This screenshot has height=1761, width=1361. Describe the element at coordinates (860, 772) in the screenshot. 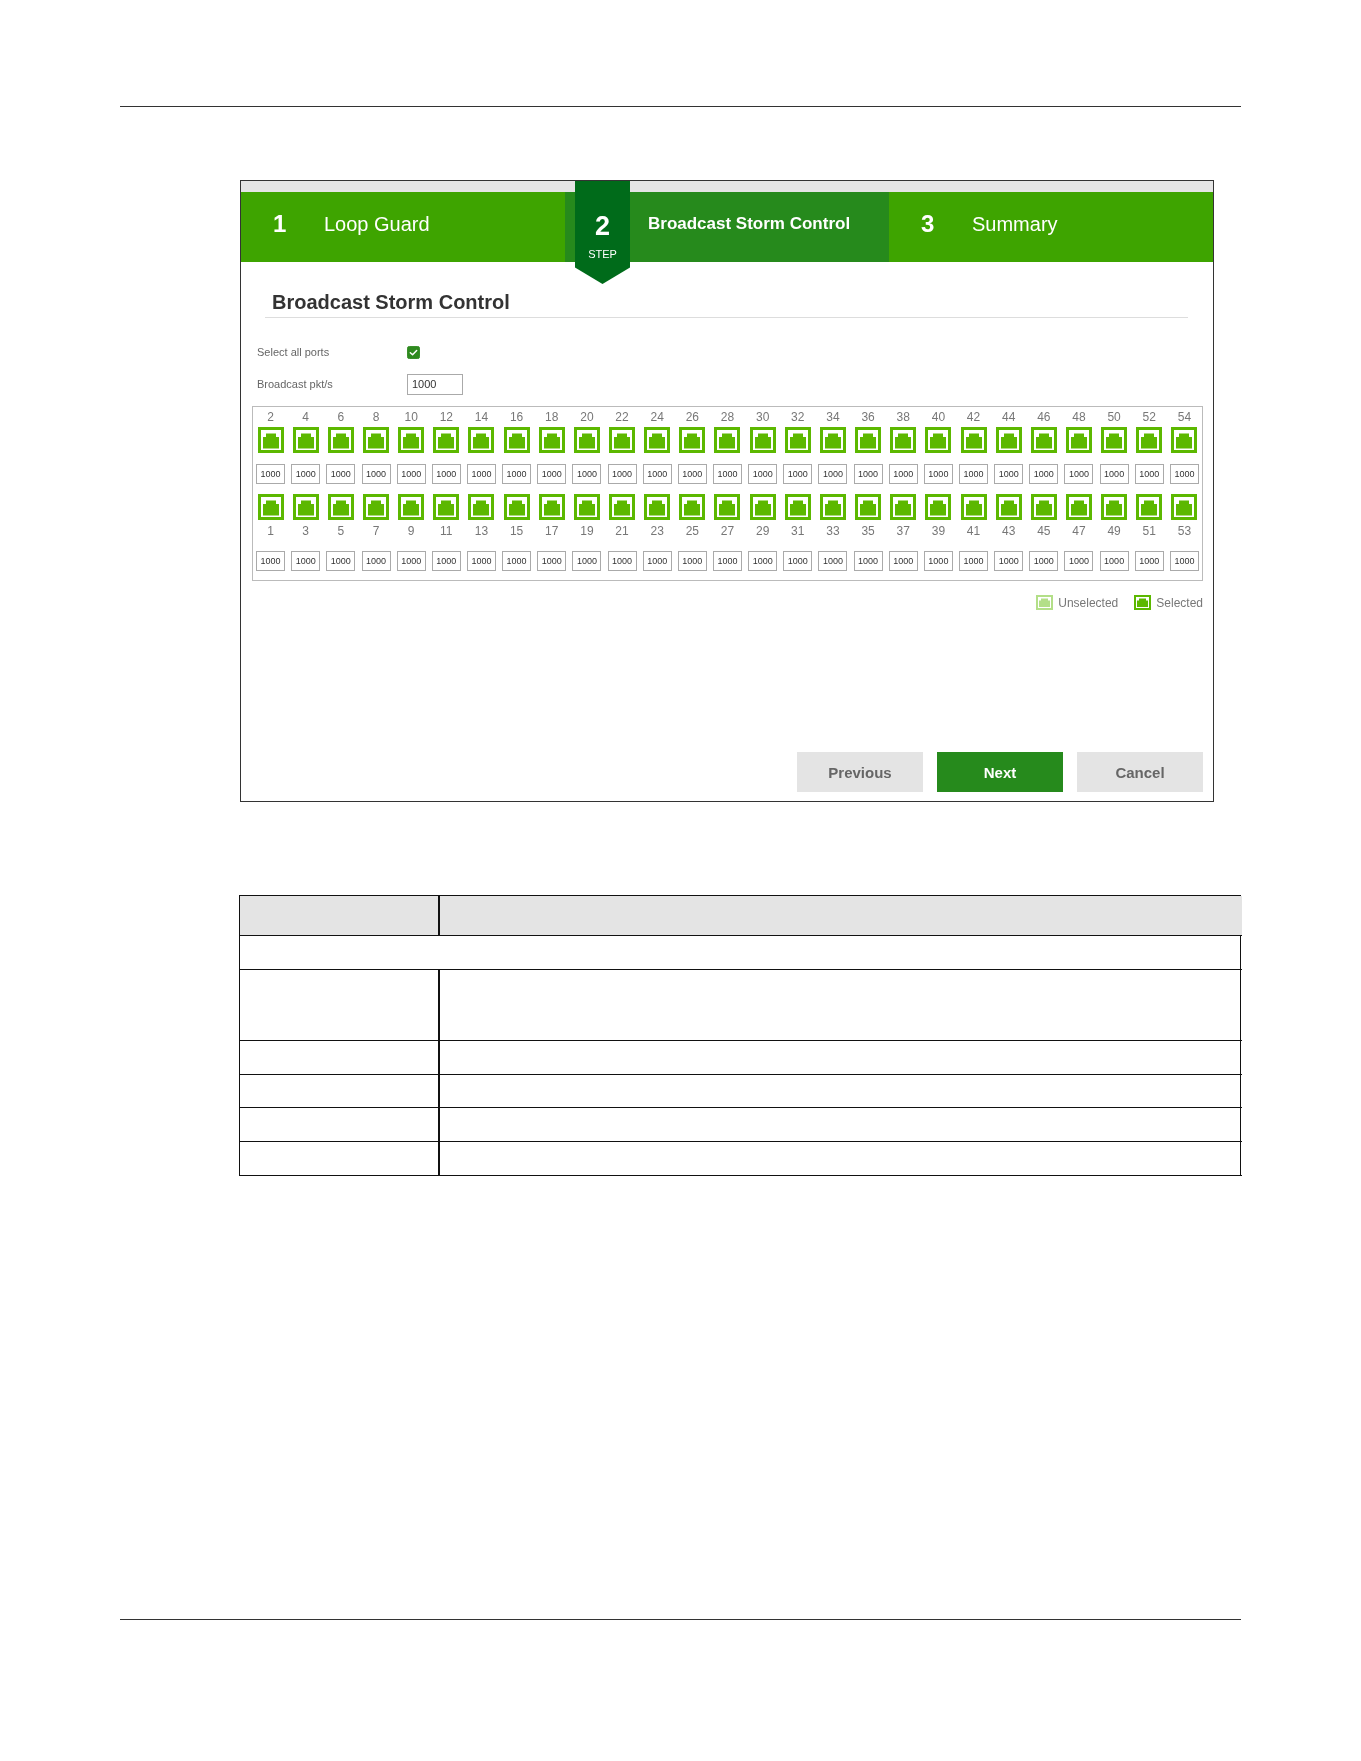

I see `wizard-button: Previous` at that location.